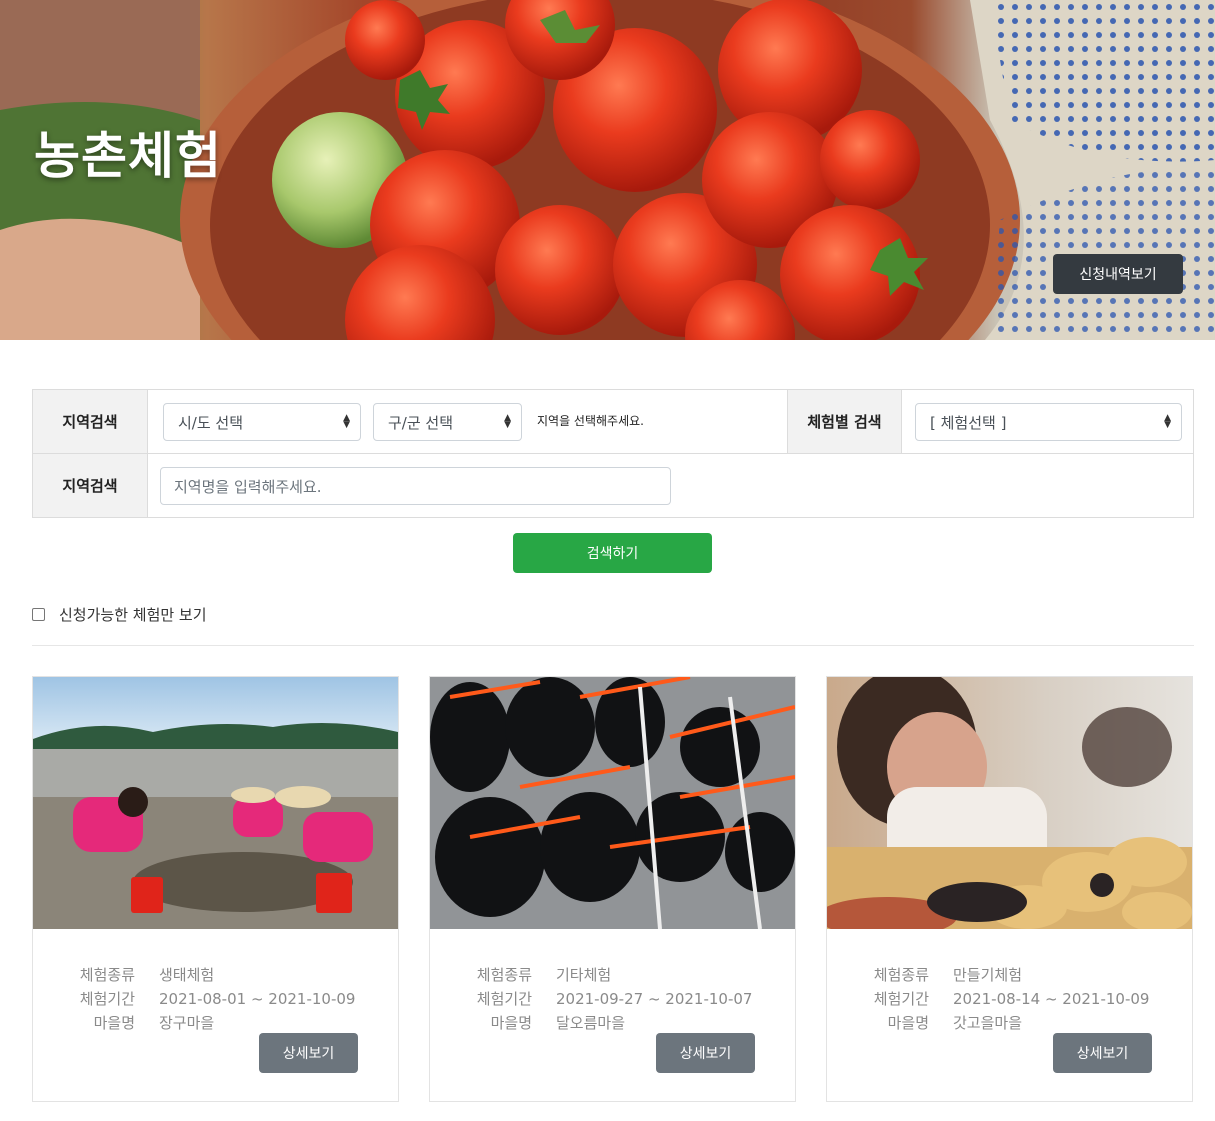 This screenshot has height=1121, width=1215. I want to click on search-row-keyword: 지역검색 지역명을 입력해주세요., so click(613, 485).